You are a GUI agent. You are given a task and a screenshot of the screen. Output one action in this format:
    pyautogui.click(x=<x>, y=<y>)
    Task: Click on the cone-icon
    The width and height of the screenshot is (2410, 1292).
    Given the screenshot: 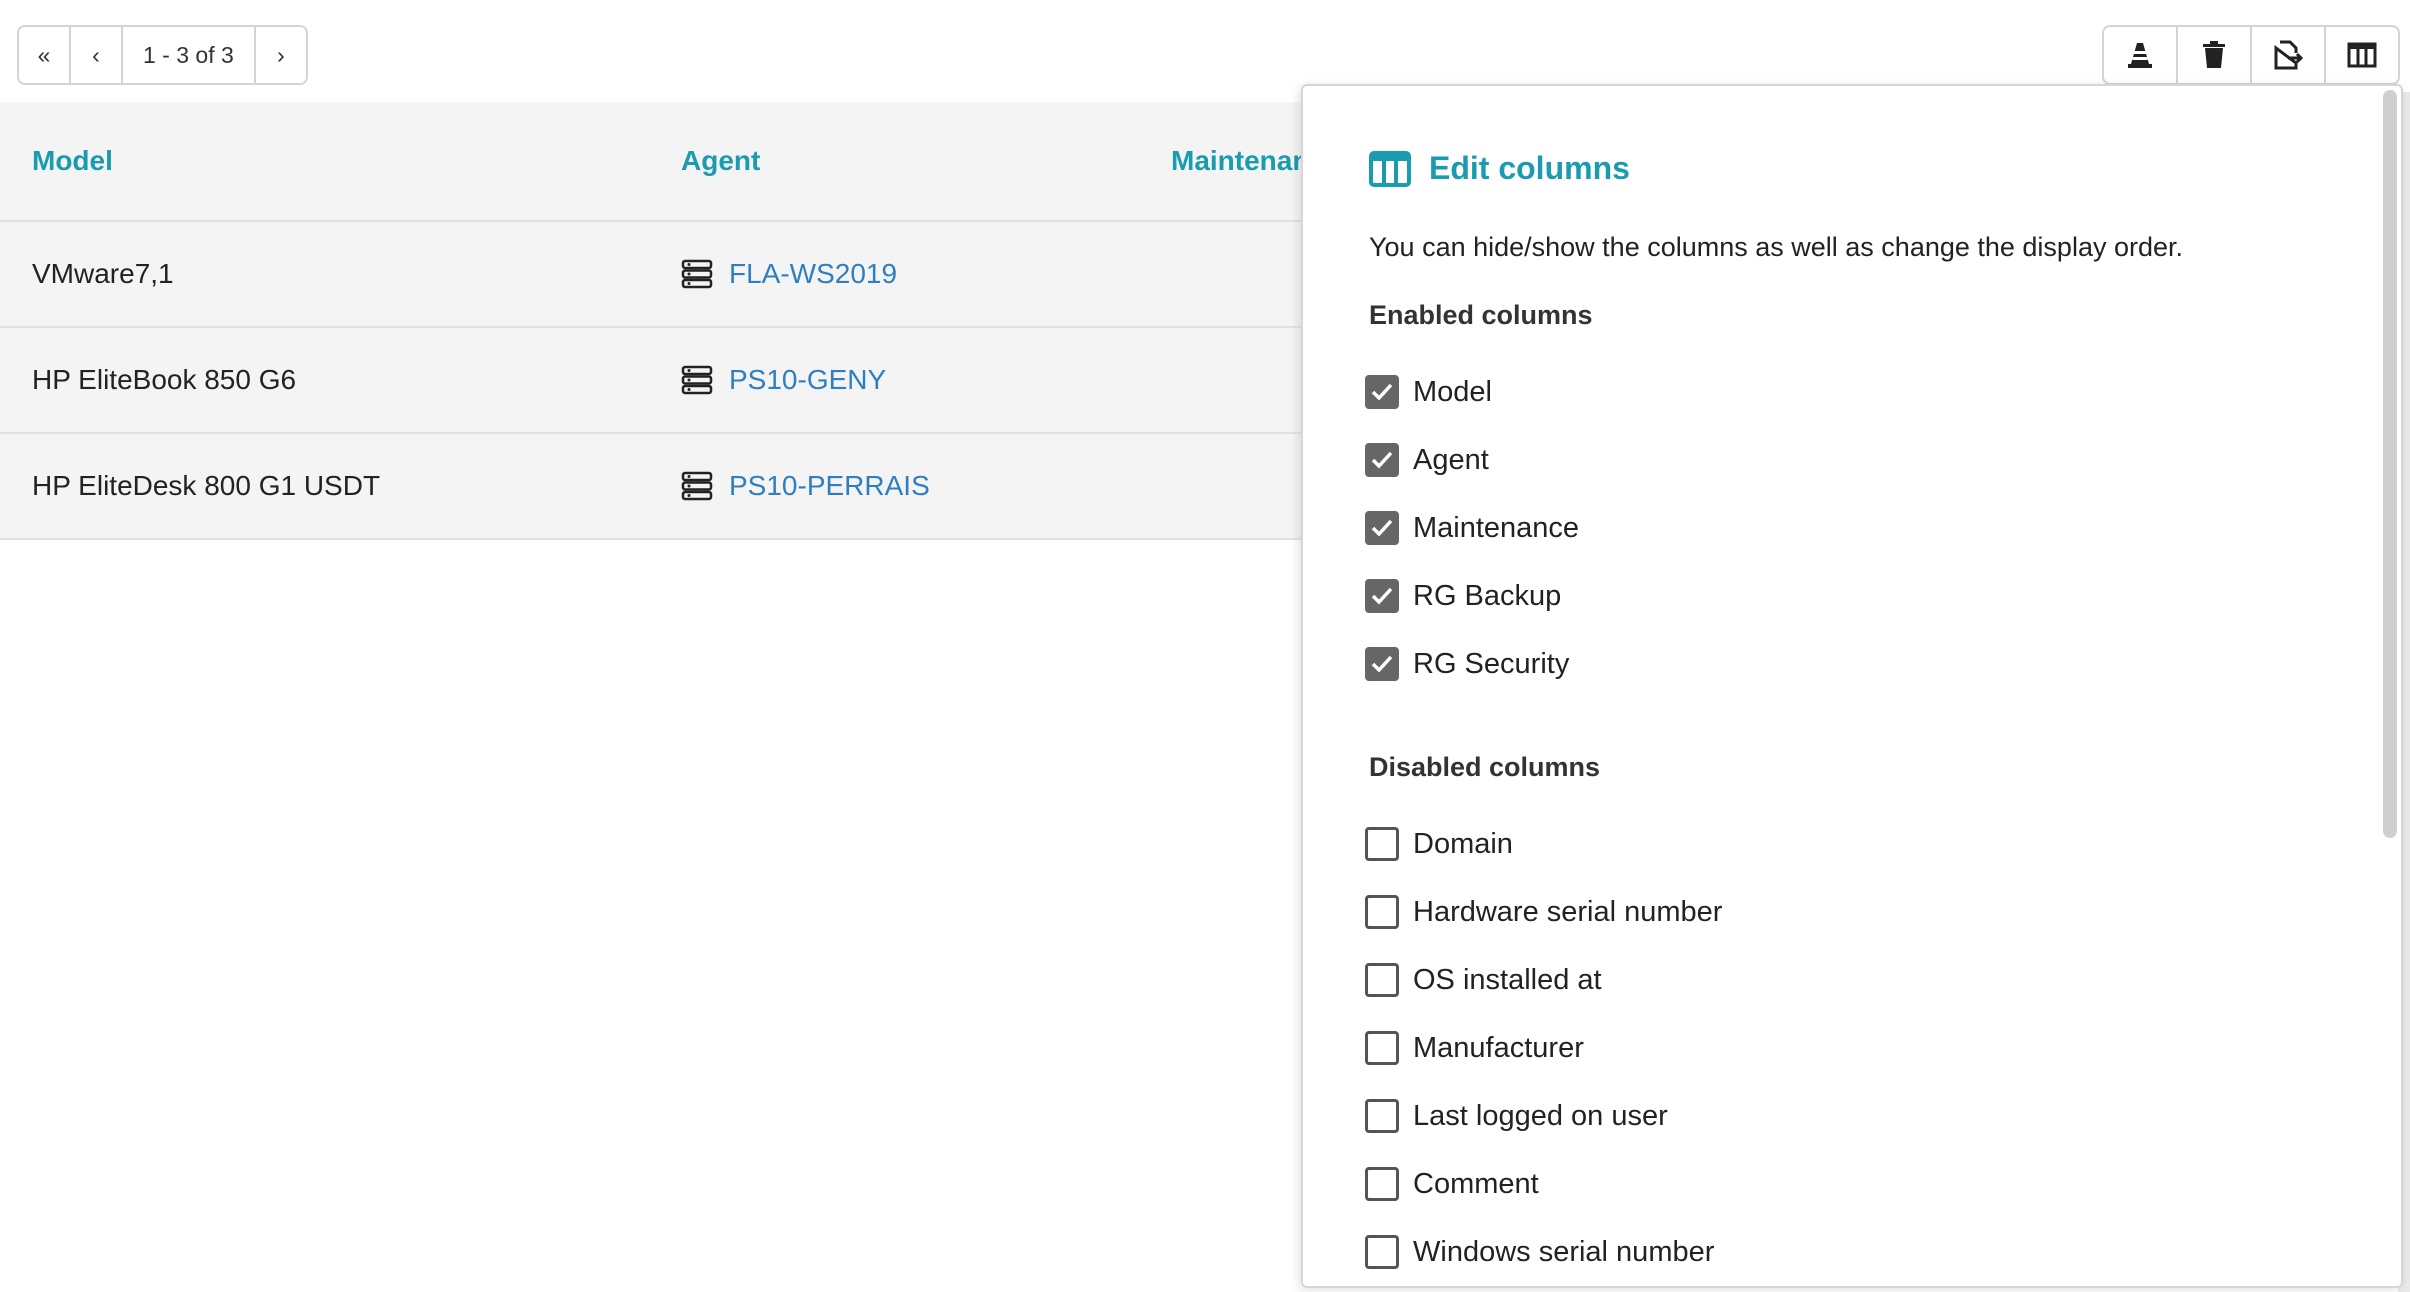 What is the action you would take?
    pyautogui.click(x=2140, y=55)
    